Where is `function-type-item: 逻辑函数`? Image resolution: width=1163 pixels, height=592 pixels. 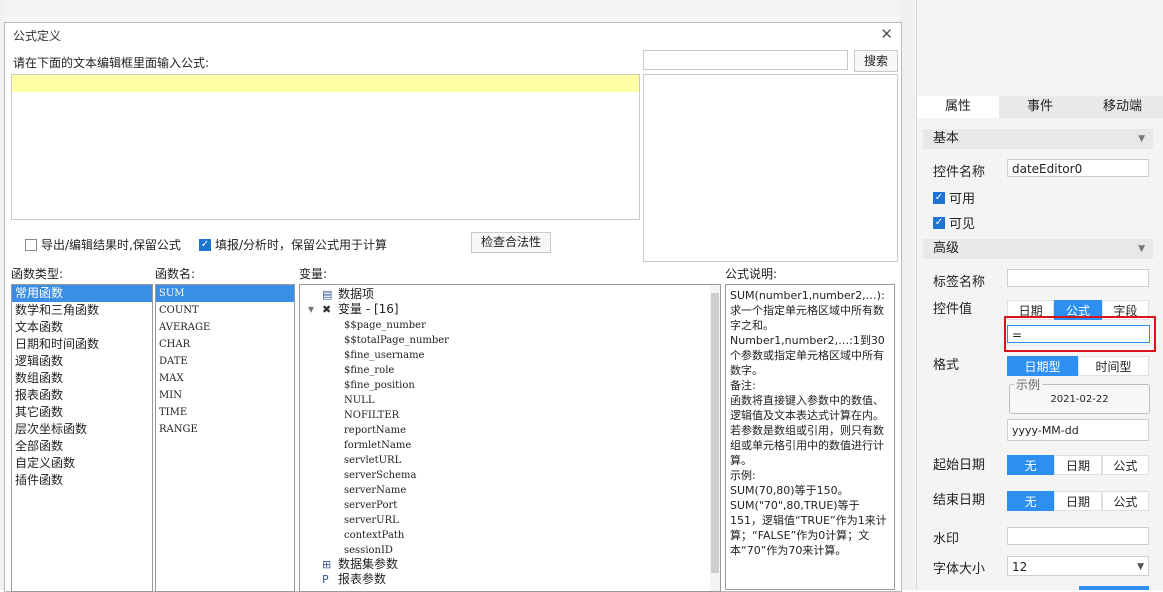
function-type-item: 逻辑函数 is located at coordinates (82, 361).